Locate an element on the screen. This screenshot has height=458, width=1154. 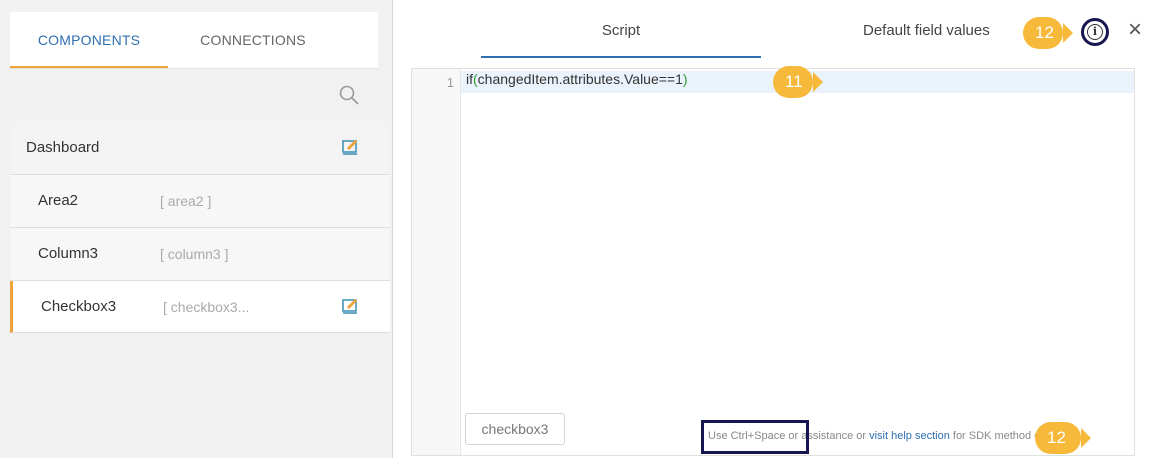
component-alias: [ area2 ] is located at coordinates (186, 201).